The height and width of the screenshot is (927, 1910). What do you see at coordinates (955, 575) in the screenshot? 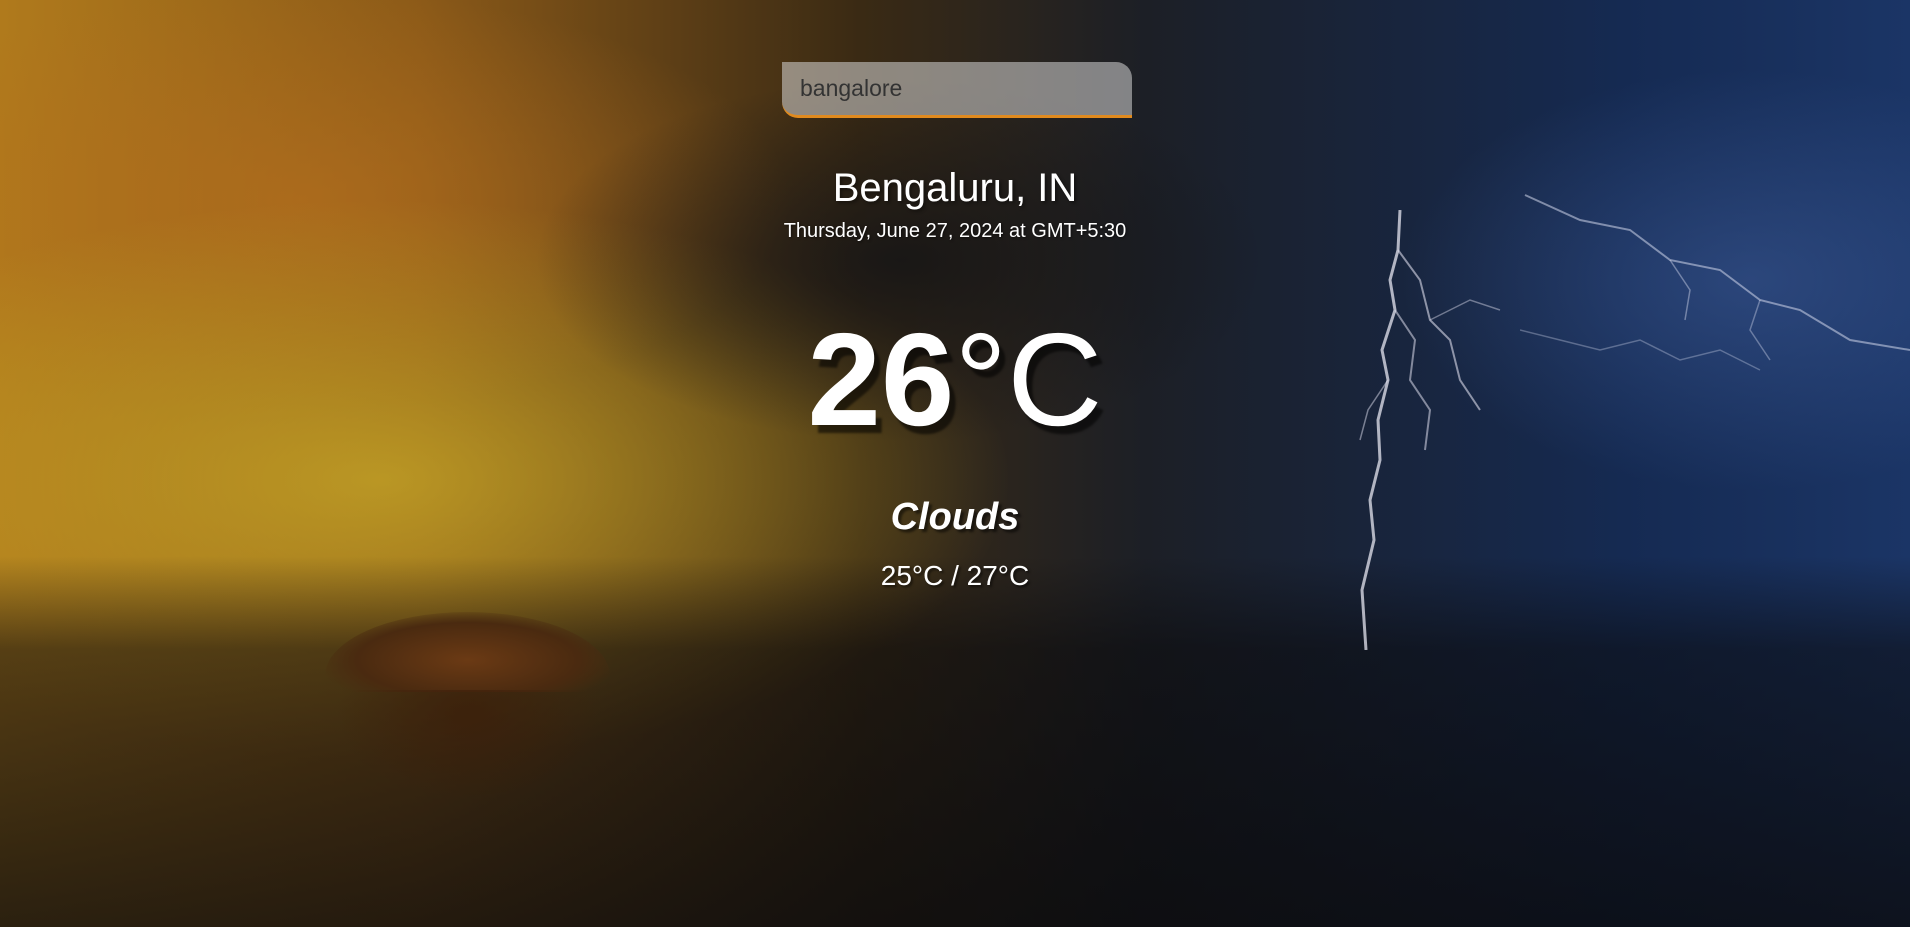
I see `temperature-range: 25°C / 27°C` at bounding box center [955, 575].